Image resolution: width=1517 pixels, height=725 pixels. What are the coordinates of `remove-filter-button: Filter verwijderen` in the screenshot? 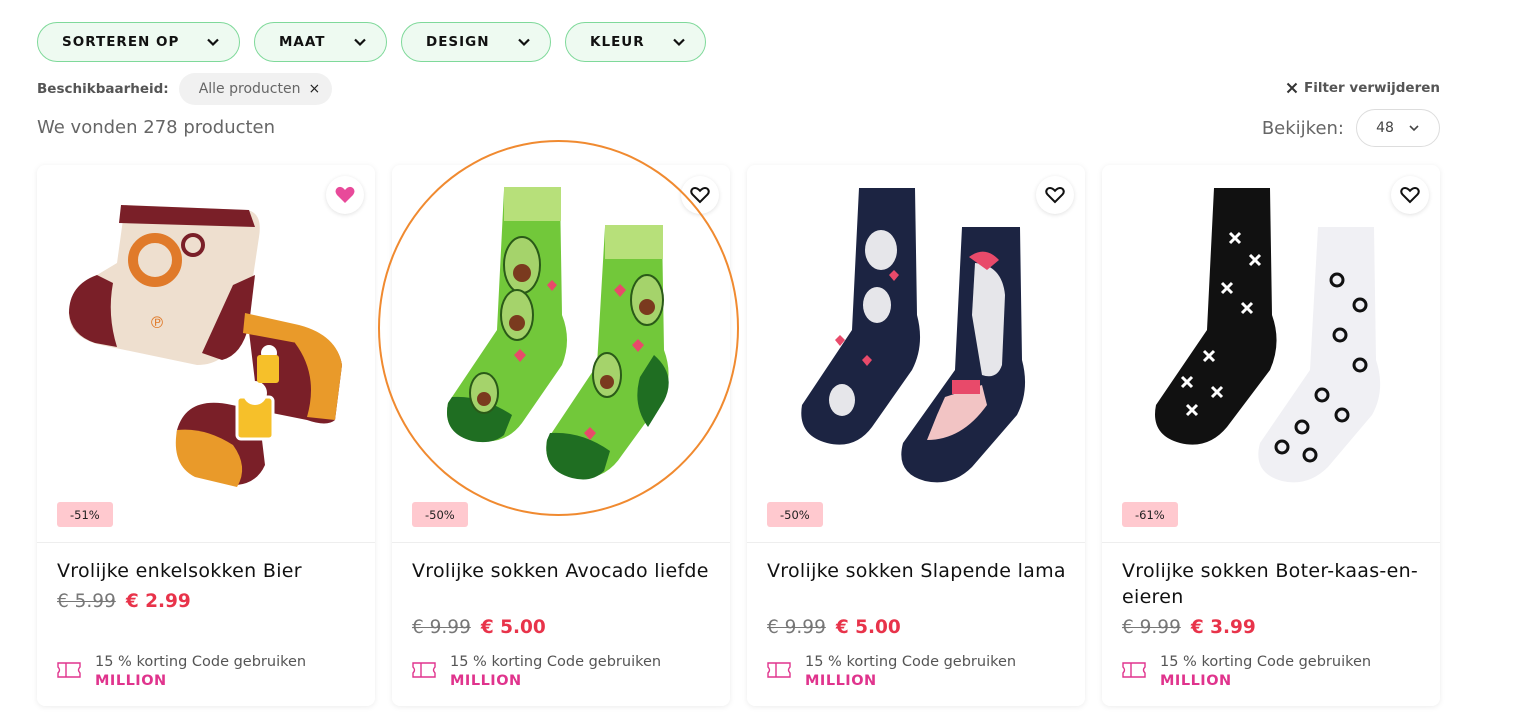 It's located at (1363, 88).